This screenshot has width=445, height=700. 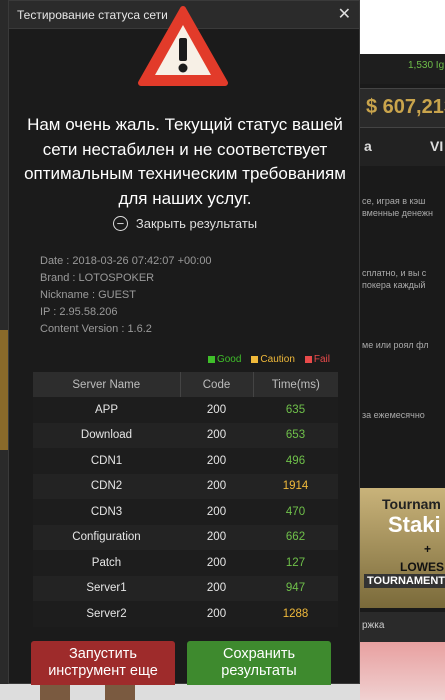 What do you see at coordinates (394, 285) in the screenshot?
I see `background-text: покера каждый` at bounding box center [394, 285].